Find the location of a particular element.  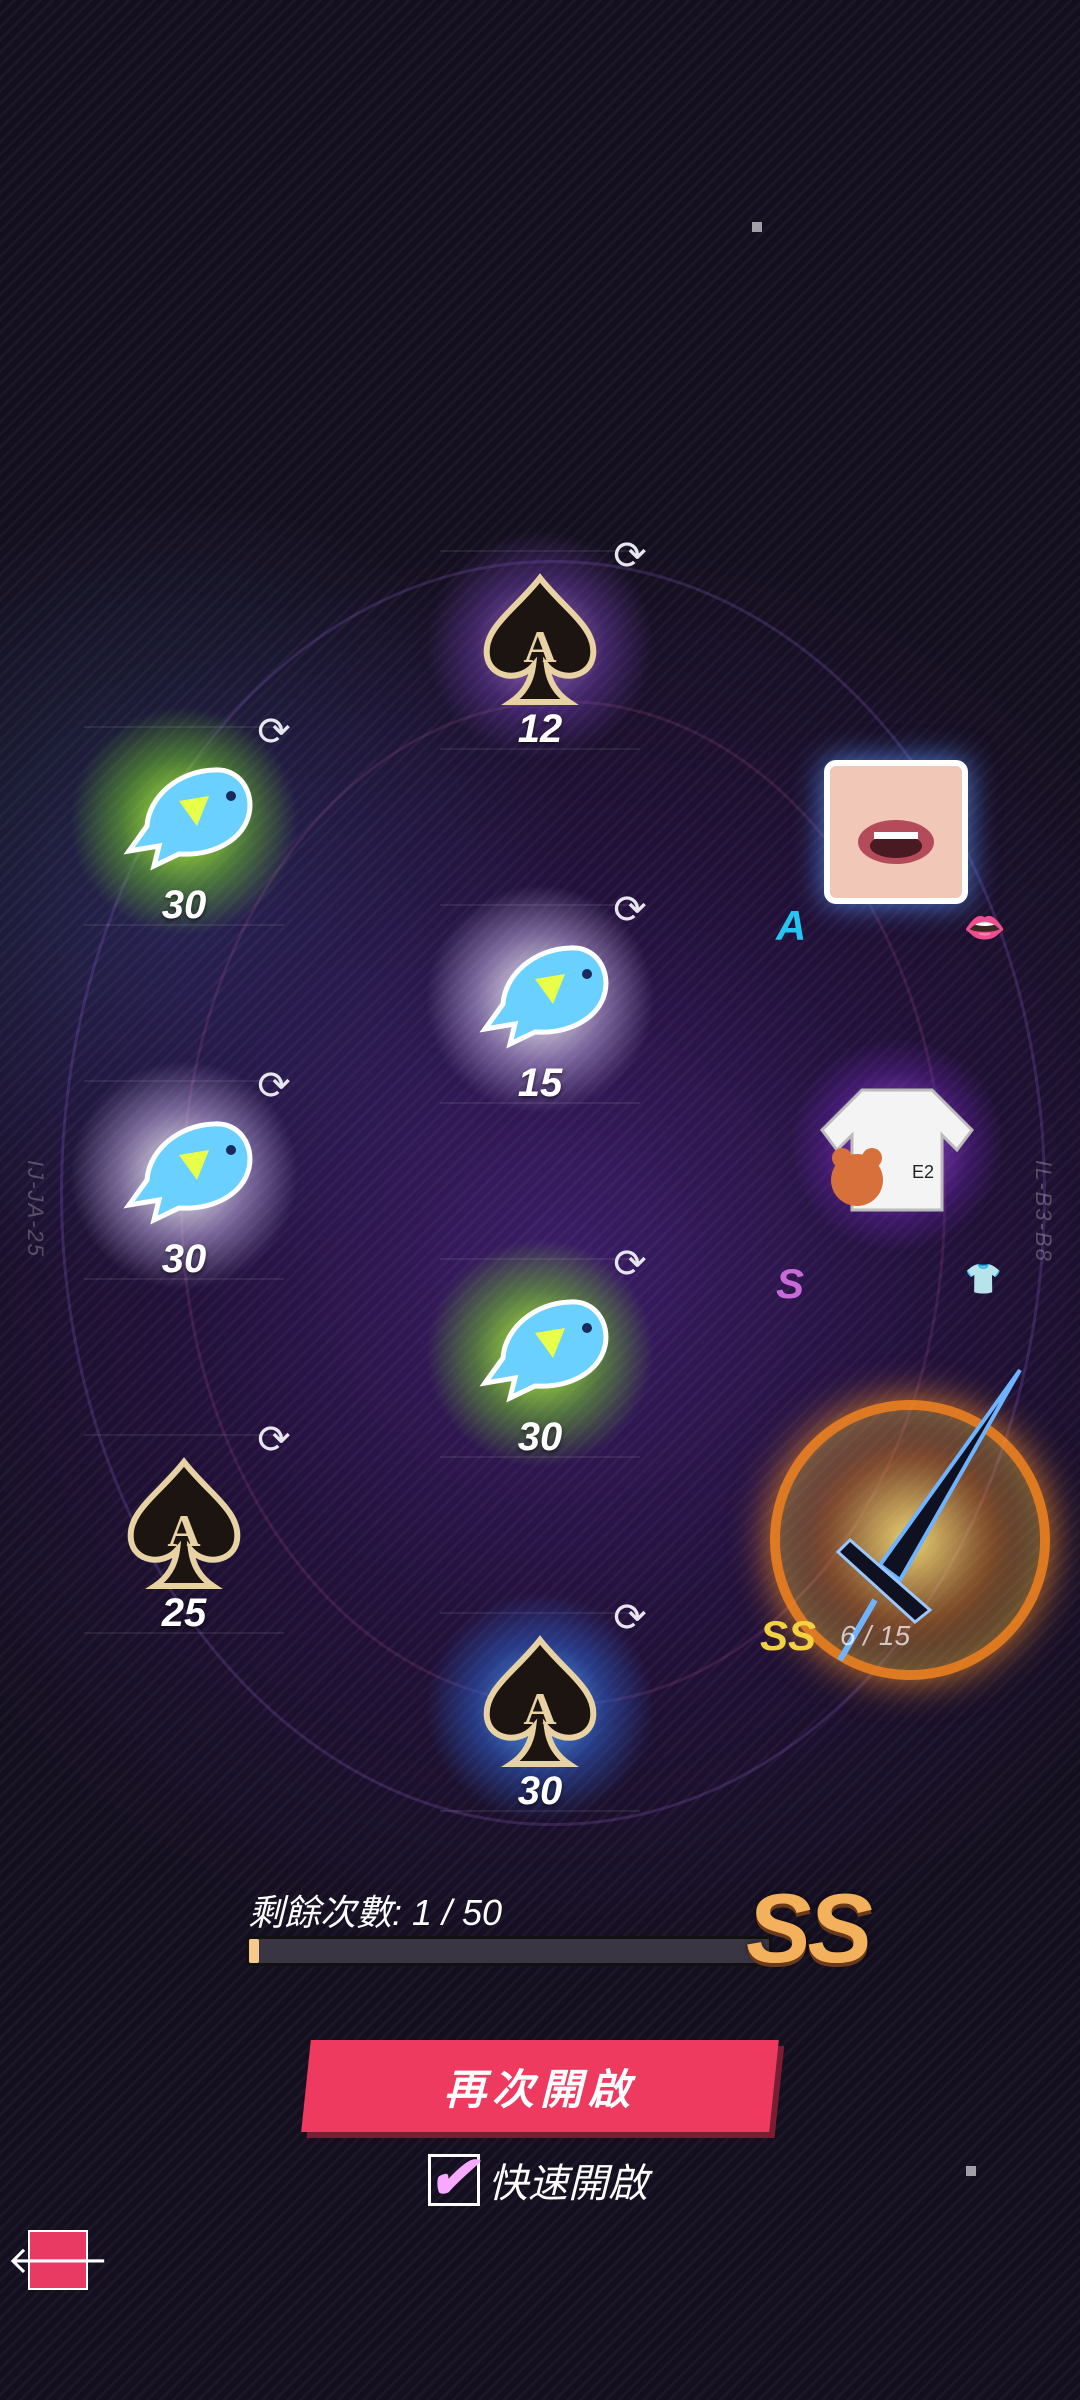

reward-tile: 15 ⟳ is located at coordinates (540, 1004).